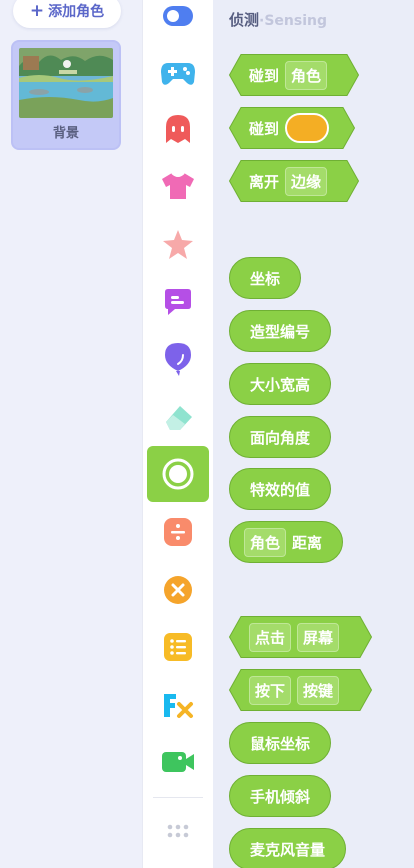  What do you see at coordinates (66, 83) in the screenshot?
I see `background-thumbnail` at bounding box center [66, 83].